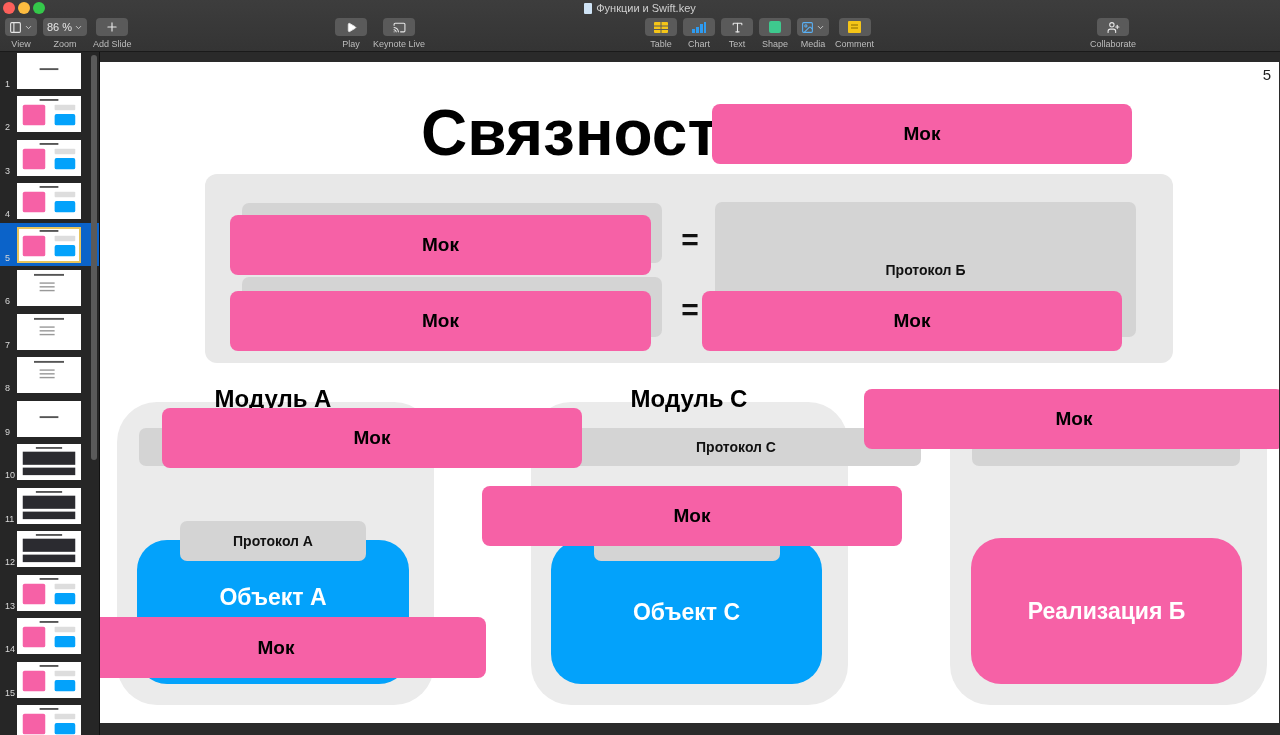  Describe the element at coordinates (588, 8) in the screenshot. I see `document-icon` at that location.